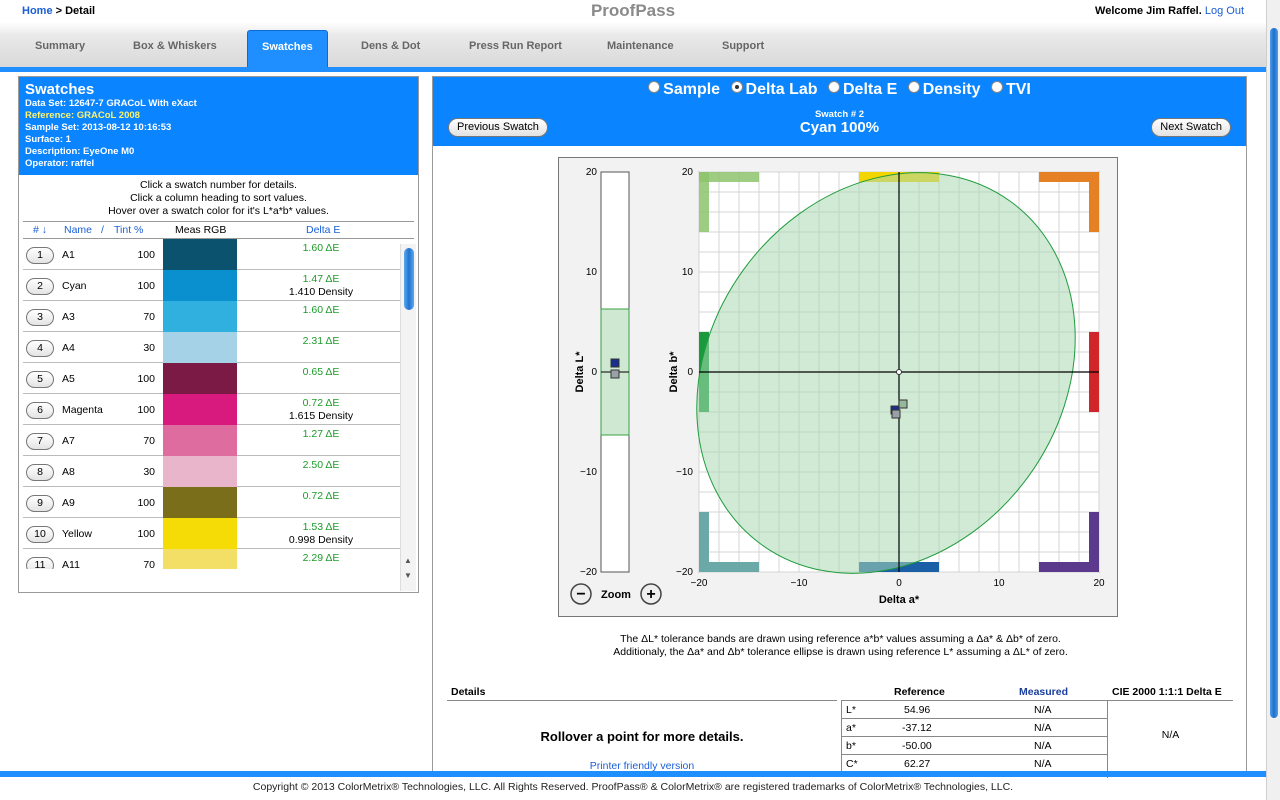 This screenshot has width=1280, height=800. Describe the element at coordinates (704, 202) in the screenshot. I see `edge-band-top-left` at that location.